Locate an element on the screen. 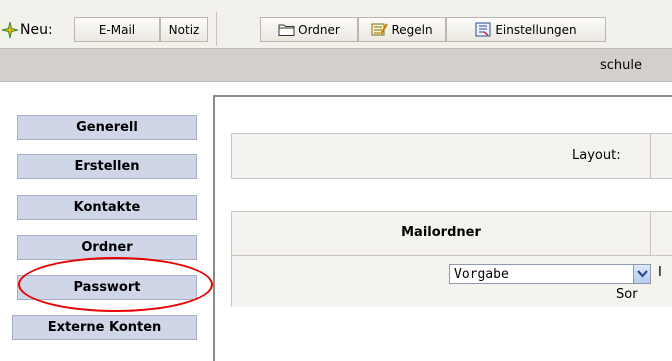 This screenshot has height=361, width=672. mailordner-row: Vorgabe I Sor is located at coordinates (452, 281).